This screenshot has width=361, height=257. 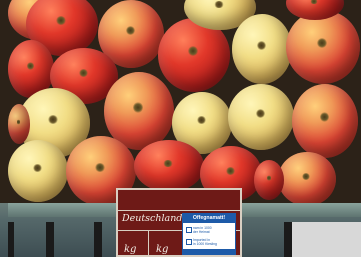 I want to click on sticker-line: der Heimat, so click(x=201, y=232).